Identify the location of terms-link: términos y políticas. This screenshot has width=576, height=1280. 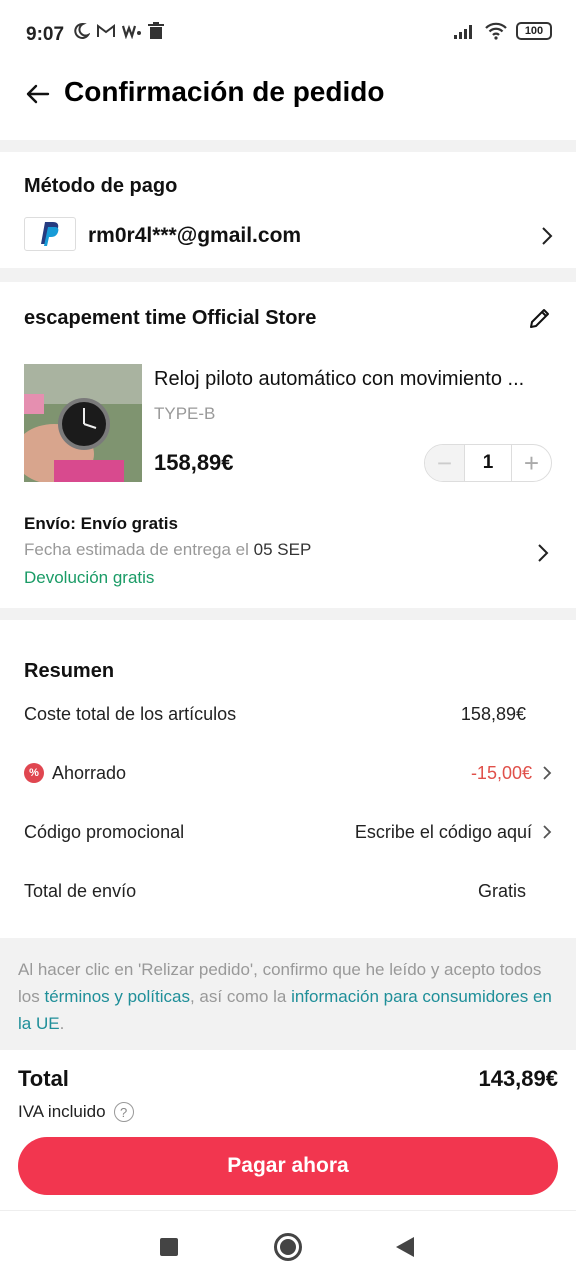
(117, 996).